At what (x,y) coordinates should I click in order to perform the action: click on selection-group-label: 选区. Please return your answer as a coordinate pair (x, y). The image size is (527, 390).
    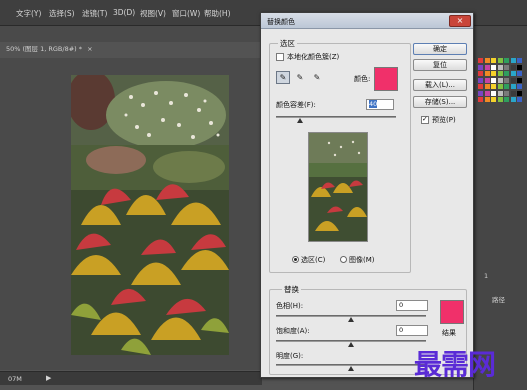
    Looking at the image, I should click on (287, 43).